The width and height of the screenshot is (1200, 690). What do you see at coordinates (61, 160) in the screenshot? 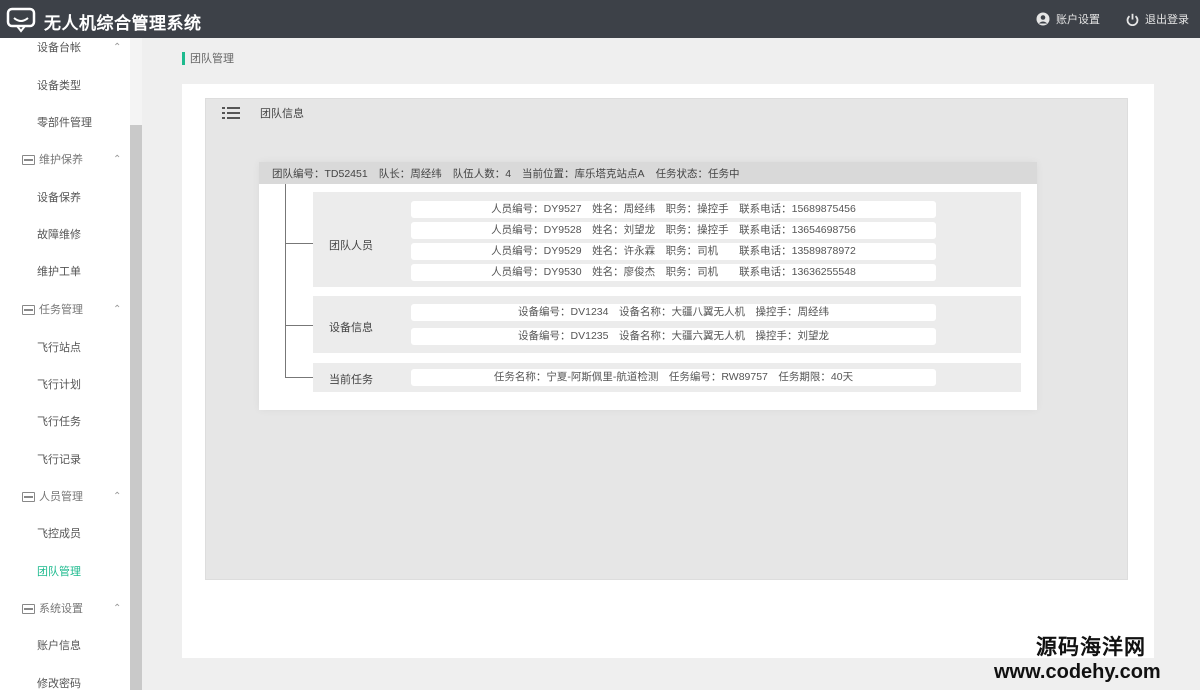
I see `sidebar-group-label: 维护保养` at bounding box center [61, 160].